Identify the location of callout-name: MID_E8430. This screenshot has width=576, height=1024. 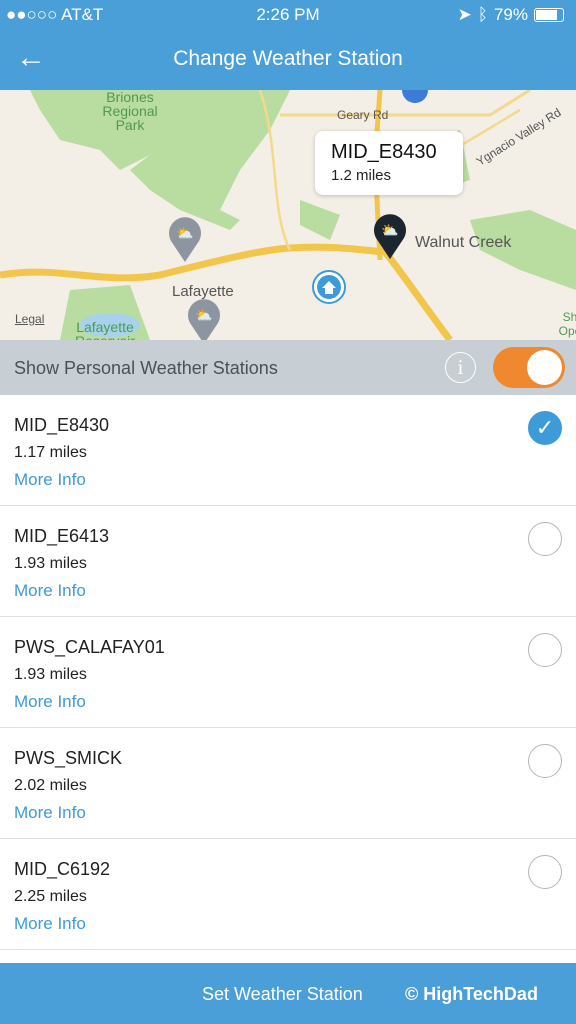
(384, 152).